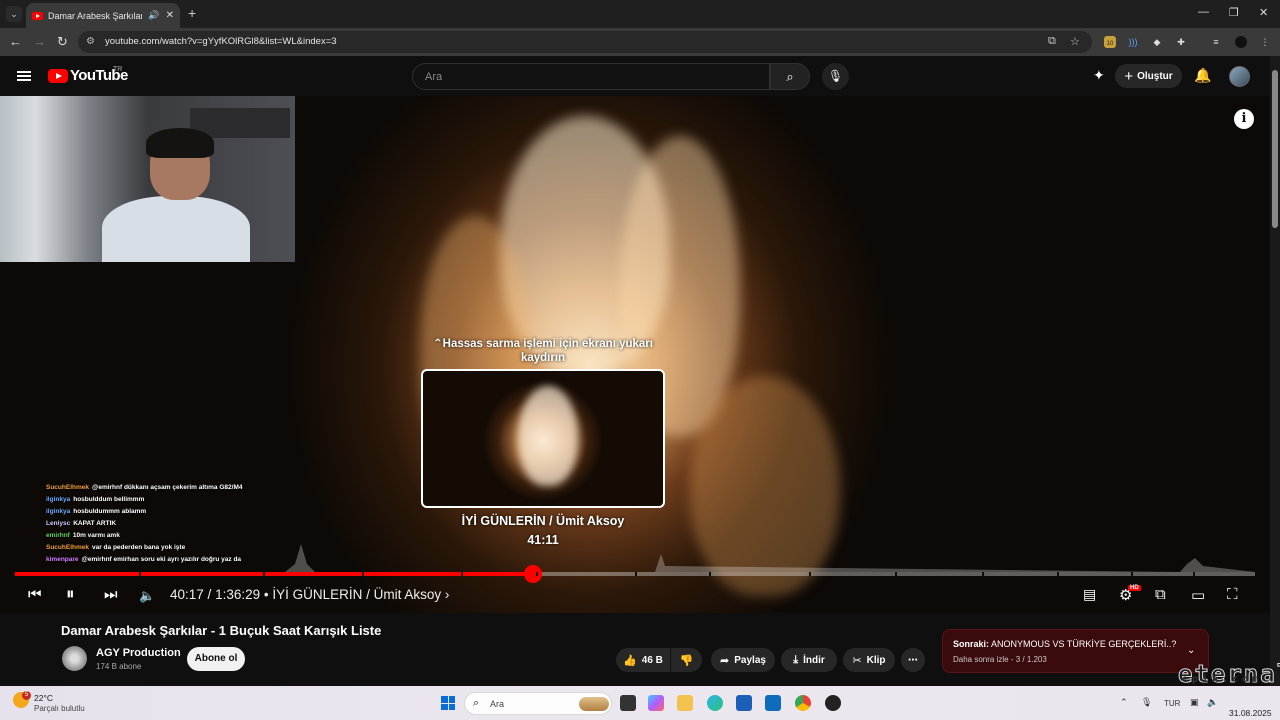 The height and width of the screenshot is (720, 1280). What do you see at coordinates (111, 594) in the screenshot?
I see `next-icon: ⏭` at bounding box center [111, 594].